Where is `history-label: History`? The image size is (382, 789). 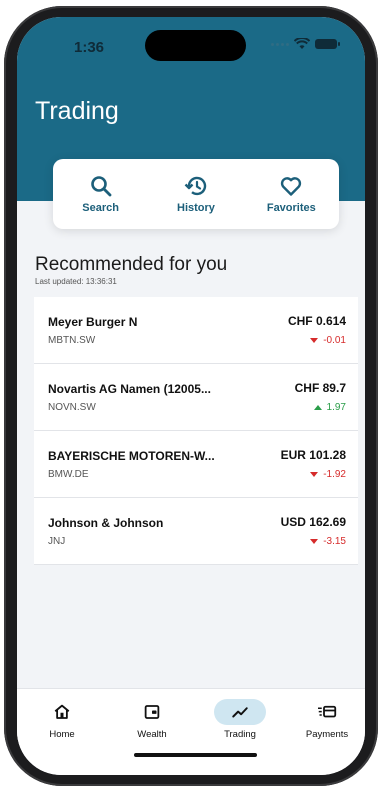
history-label: History is located at coordinates (196, 208).